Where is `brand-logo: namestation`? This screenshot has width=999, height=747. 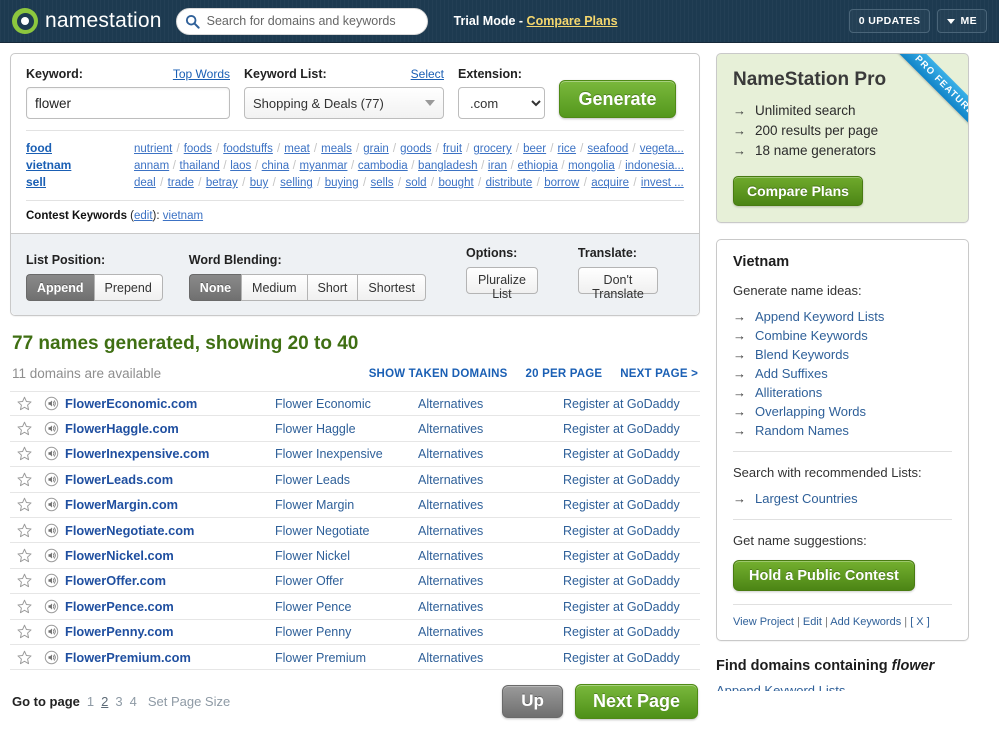
brand-logo: namestation is located at coordinates (87, 21).